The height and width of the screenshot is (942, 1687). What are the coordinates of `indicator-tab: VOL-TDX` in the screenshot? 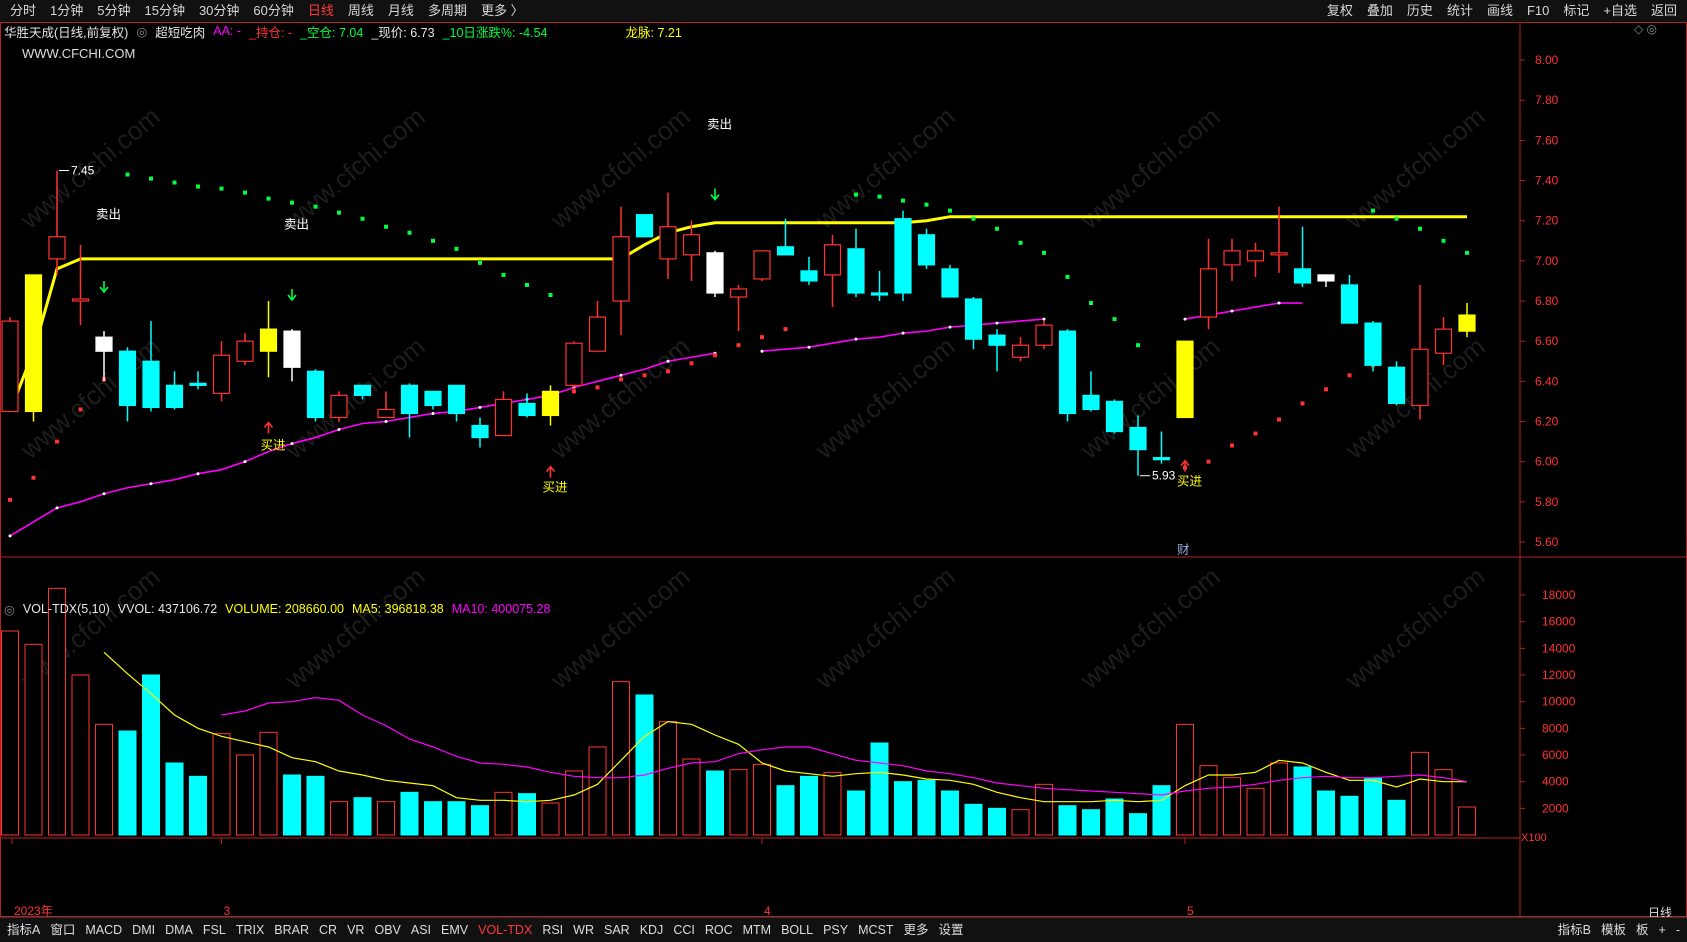 It's located at (505, 930).